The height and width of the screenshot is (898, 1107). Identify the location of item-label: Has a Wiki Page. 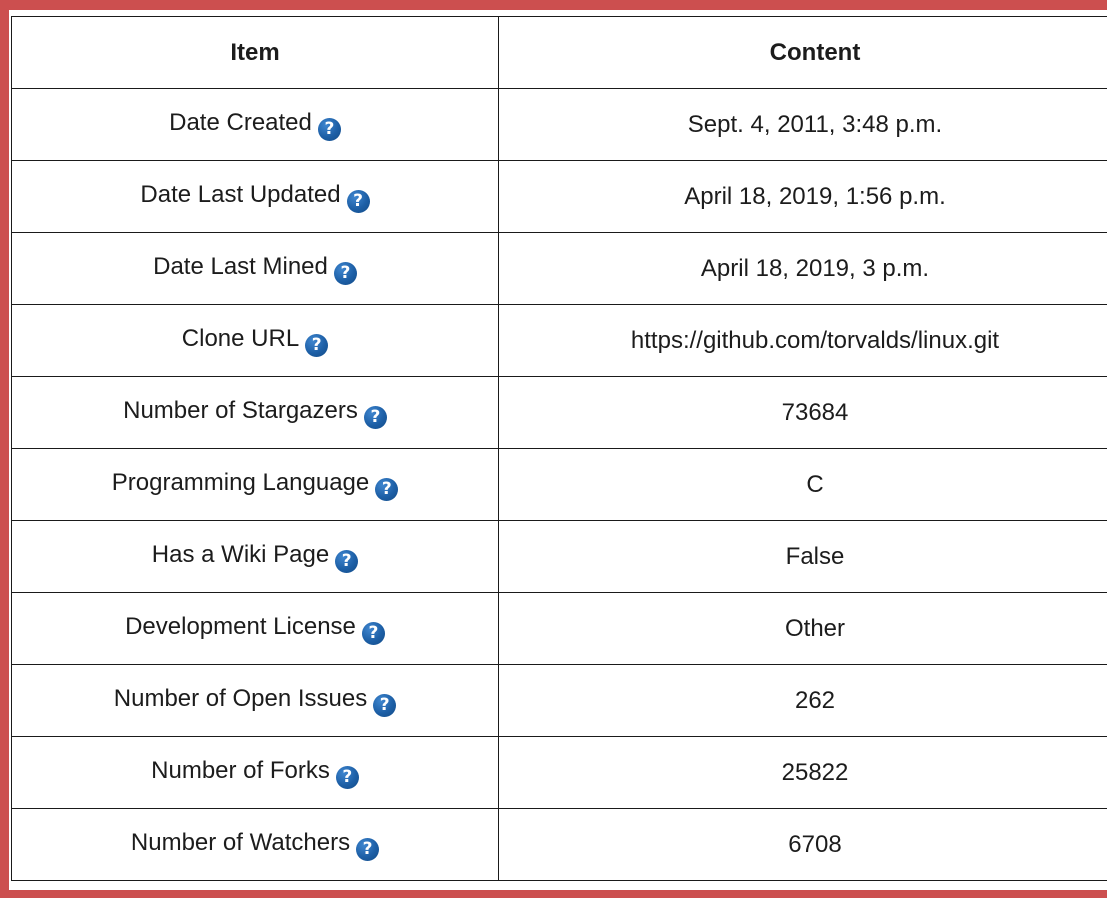
(240, 554).